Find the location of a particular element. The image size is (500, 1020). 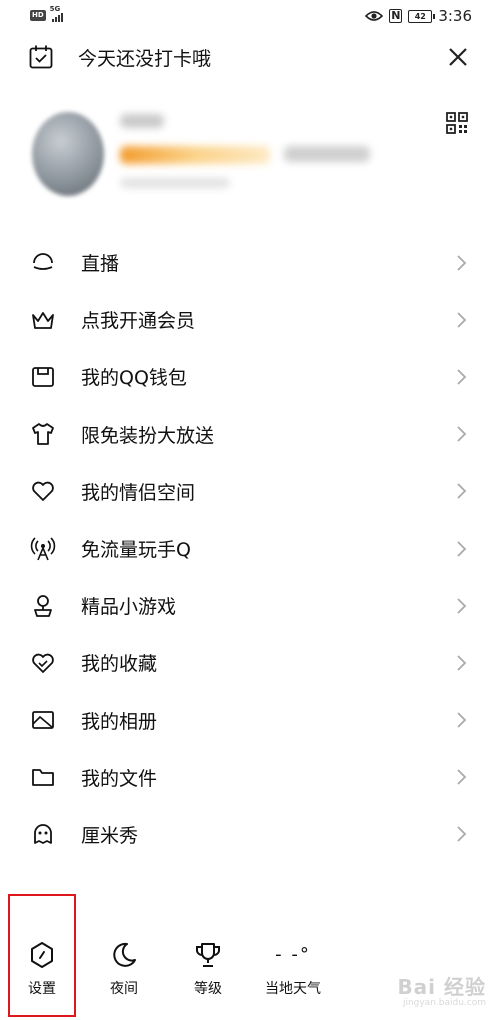

shirt-icon is located at coordinates (43, 434).